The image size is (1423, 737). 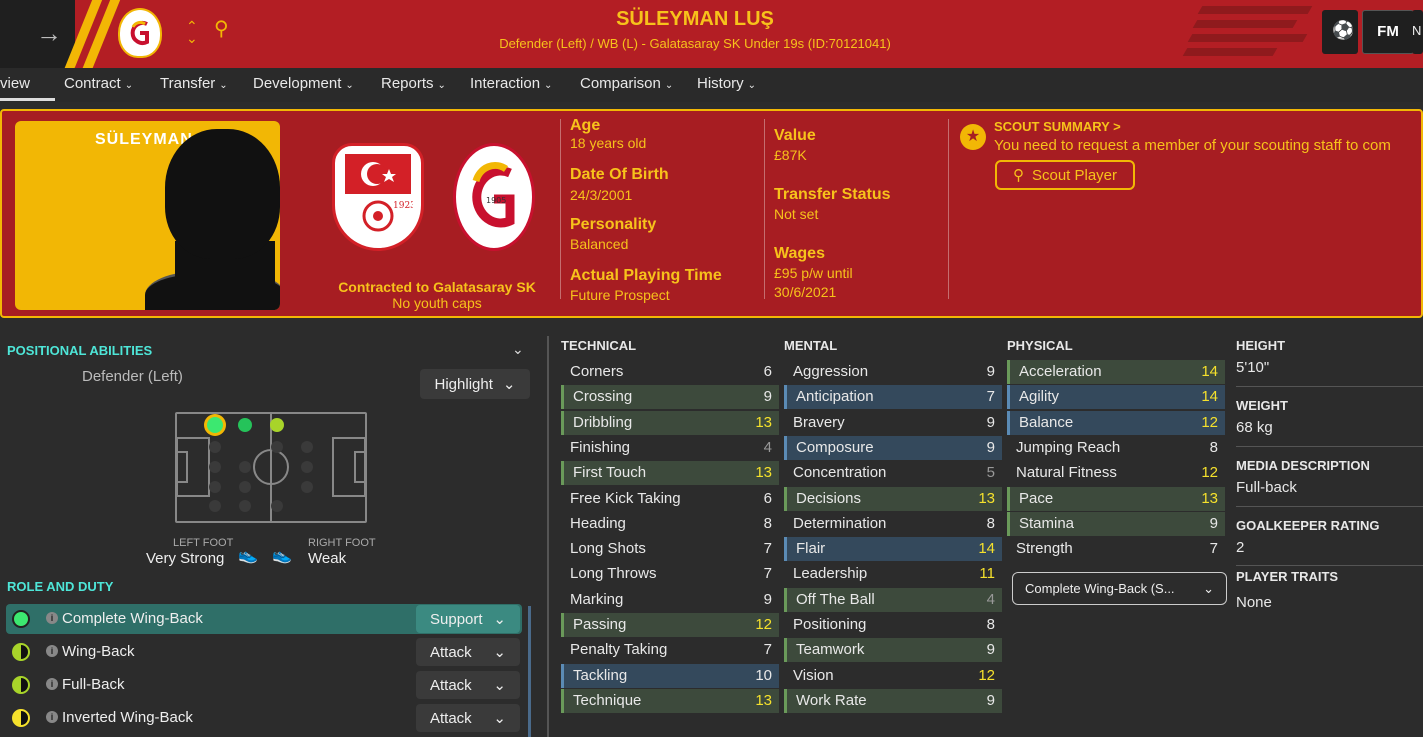 I want to click on scrollbar, so click(x=529, y=671).